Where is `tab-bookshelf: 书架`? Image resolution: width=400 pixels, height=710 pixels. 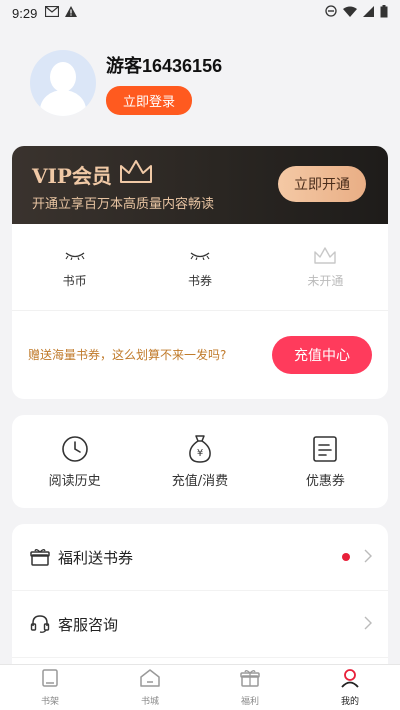
tab-bookshelf: 书架 is located at coordinates (50, 687).